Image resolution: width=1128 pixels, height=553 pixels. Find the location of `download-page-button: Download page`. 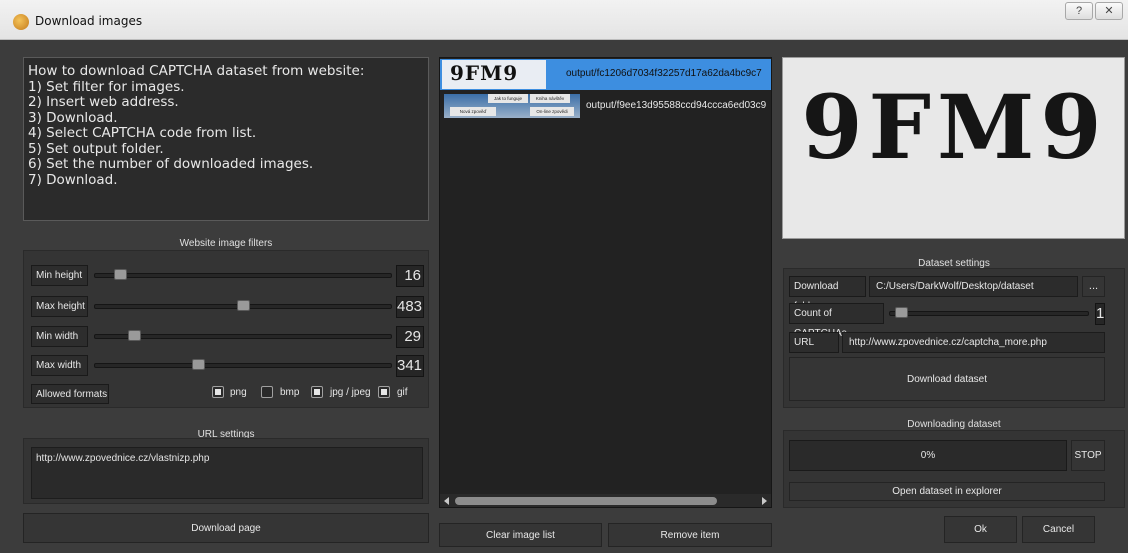

download-page-button: Download page is located at coordinates (226, 528).